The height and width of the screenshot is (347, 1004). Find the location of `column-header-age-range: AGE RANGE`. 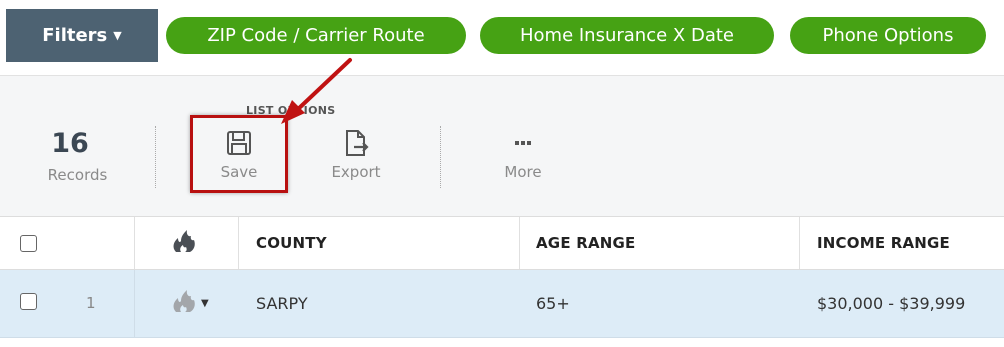

column-header-age-range: AGE RANGE is located at coordinates (585, 243).